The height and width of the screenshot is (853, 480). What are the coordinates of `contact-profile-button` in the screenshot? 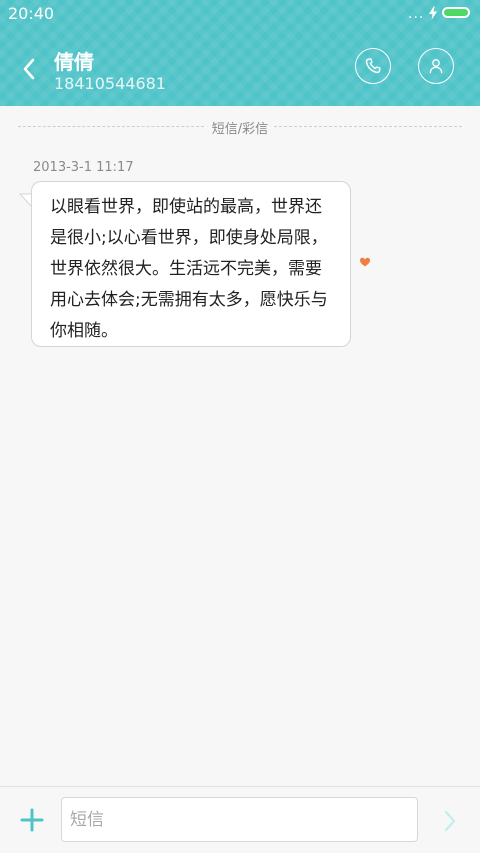 It's located at (436, 66).